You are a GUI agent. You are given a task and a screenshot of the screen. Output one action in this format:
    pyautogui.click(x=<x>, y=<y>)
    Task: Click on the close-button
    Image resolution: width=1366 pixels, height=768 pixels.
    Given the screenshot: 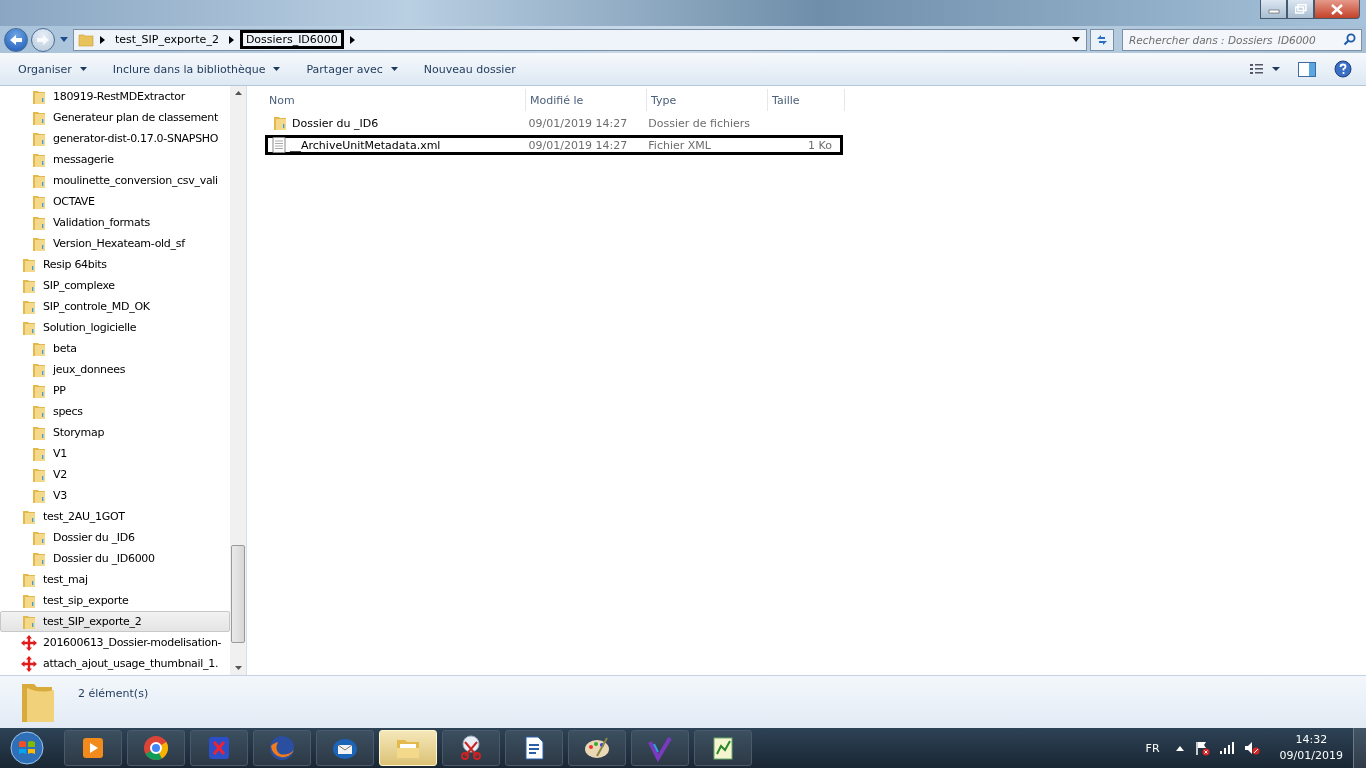 What is the action you would take?
    pyautogui.click(x=1337, y=9)
    